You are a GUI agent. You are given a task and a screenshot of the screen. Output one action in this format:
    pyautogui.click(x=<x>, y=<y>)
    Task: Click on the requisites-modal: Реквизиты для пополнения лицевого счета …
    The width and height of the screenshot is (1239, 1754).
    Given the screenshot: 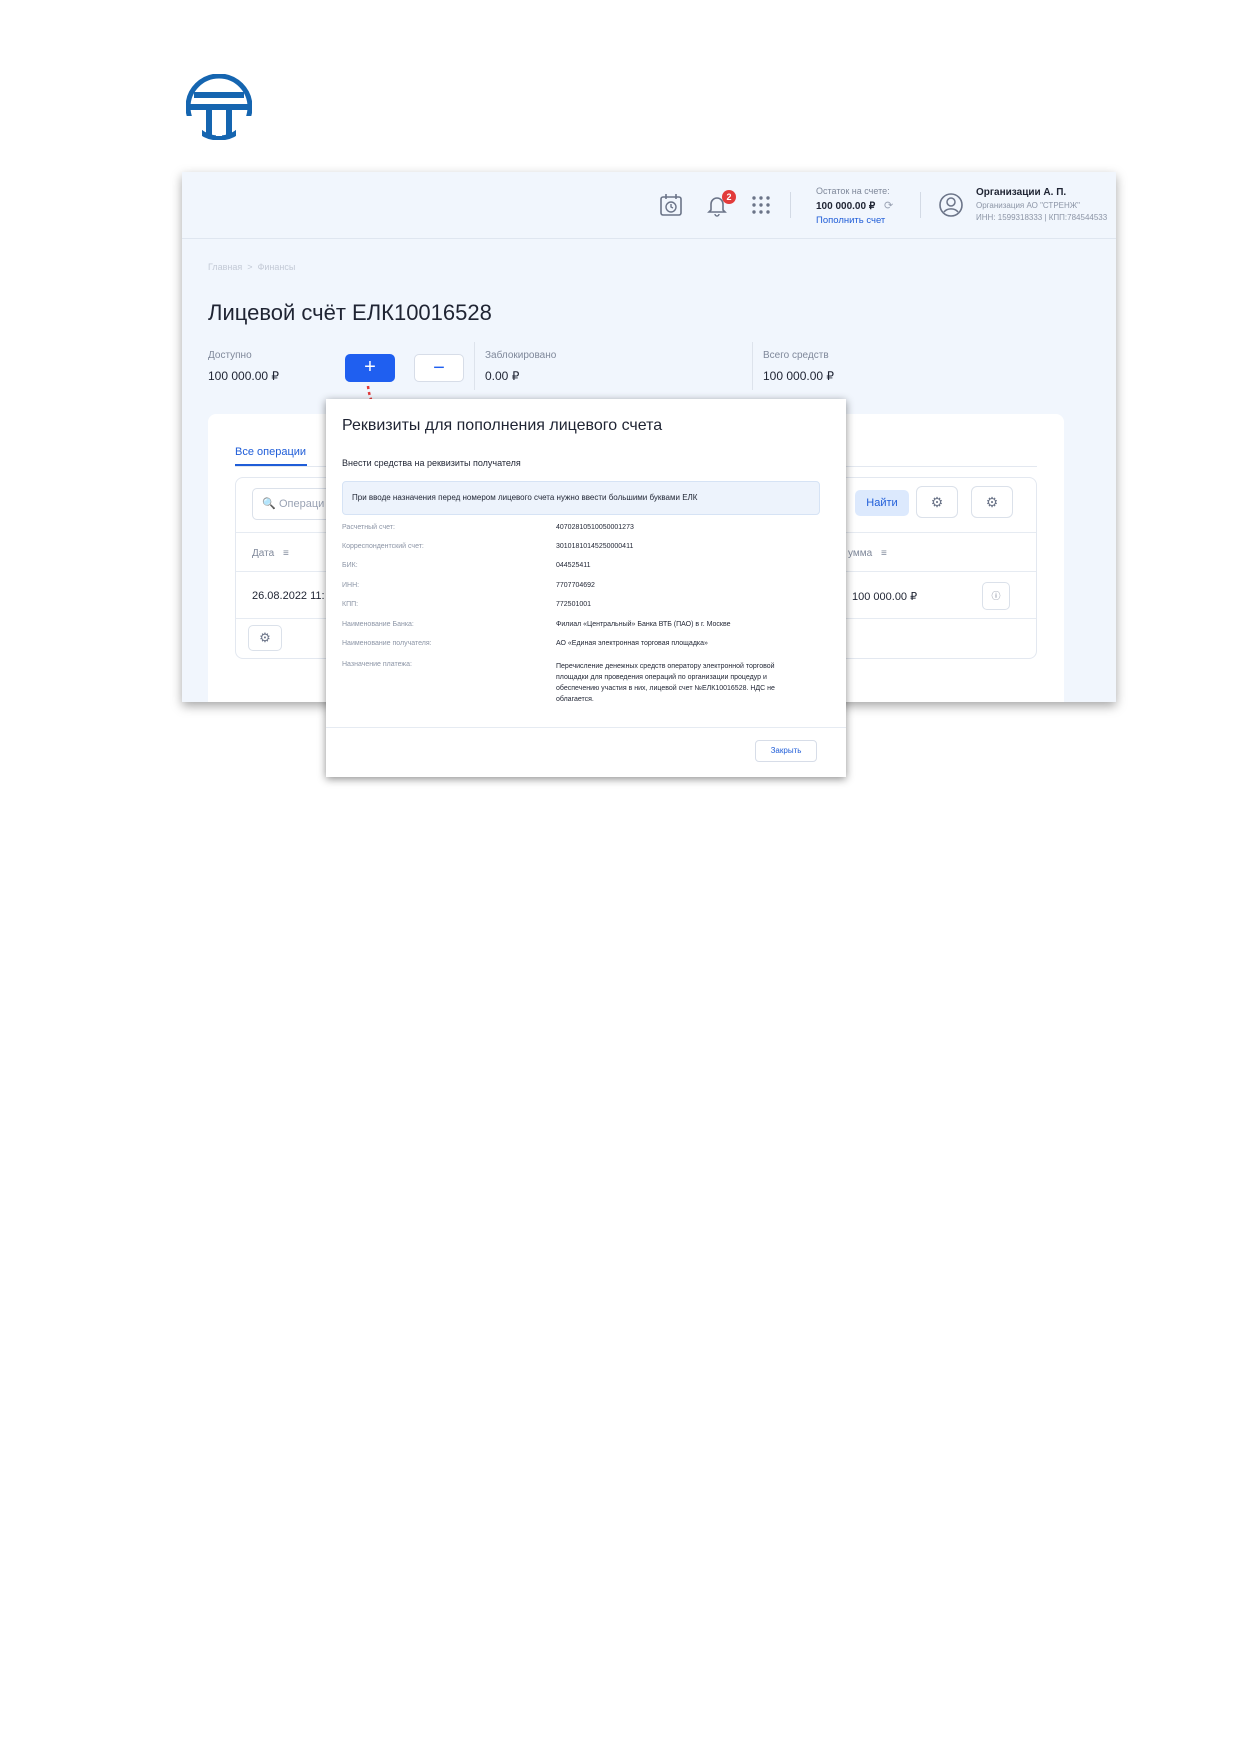 What is the action you would take?
    pyautogui.click(x=586, y=588)
    